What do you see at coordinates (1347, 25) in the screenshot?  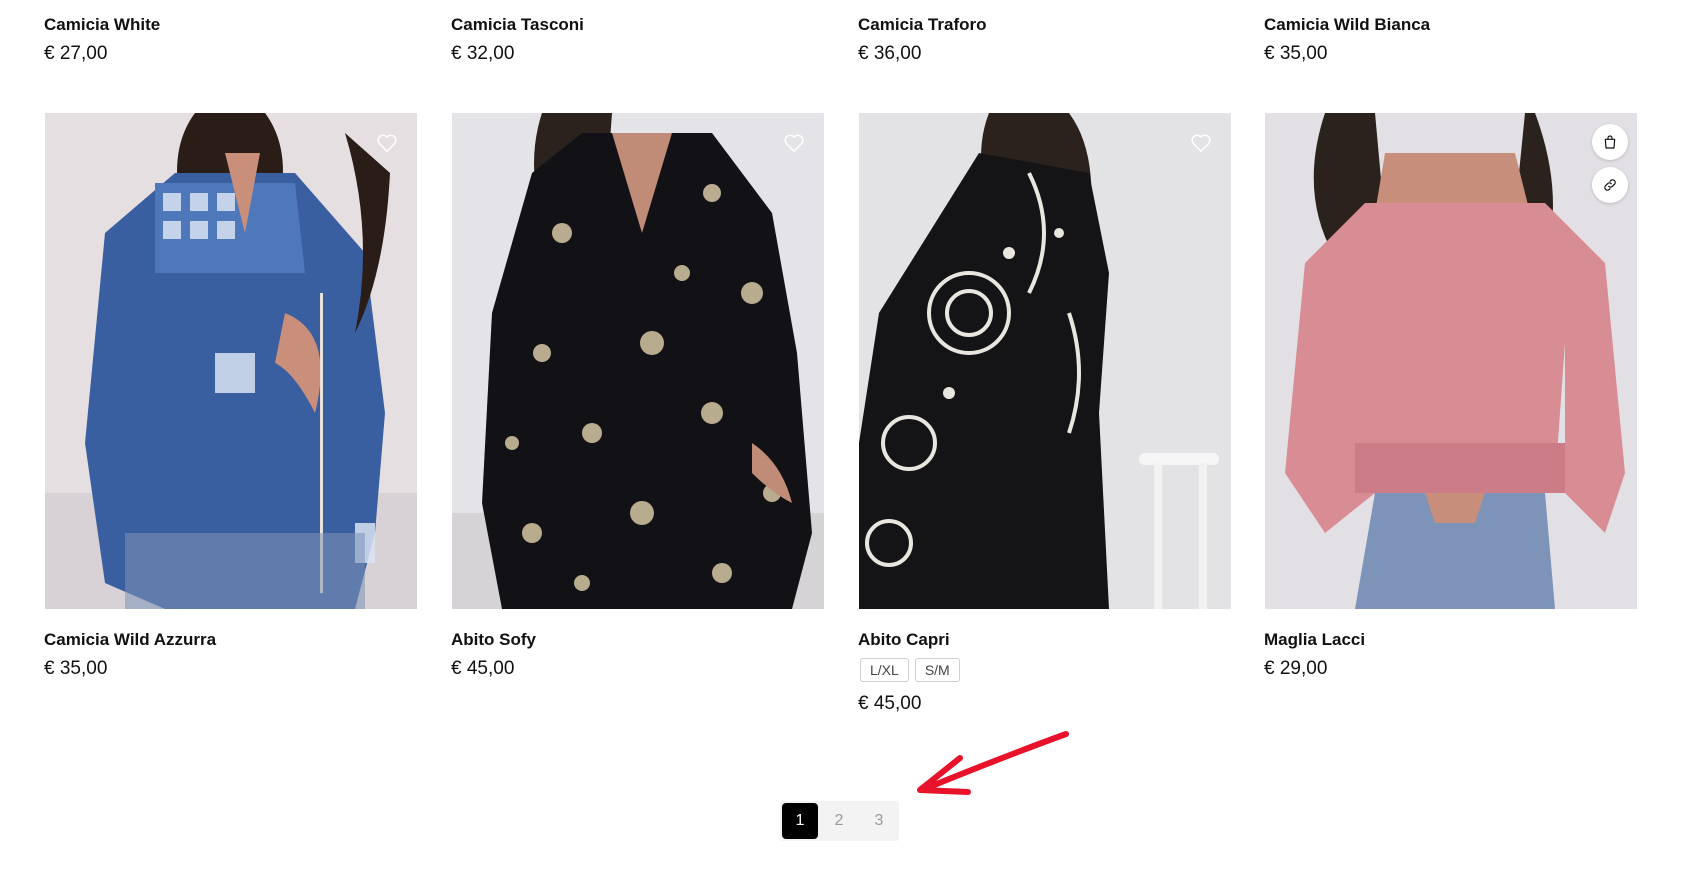 I see `product-name: Camicia Wild Bianca` at bounding box center [1347, 25].